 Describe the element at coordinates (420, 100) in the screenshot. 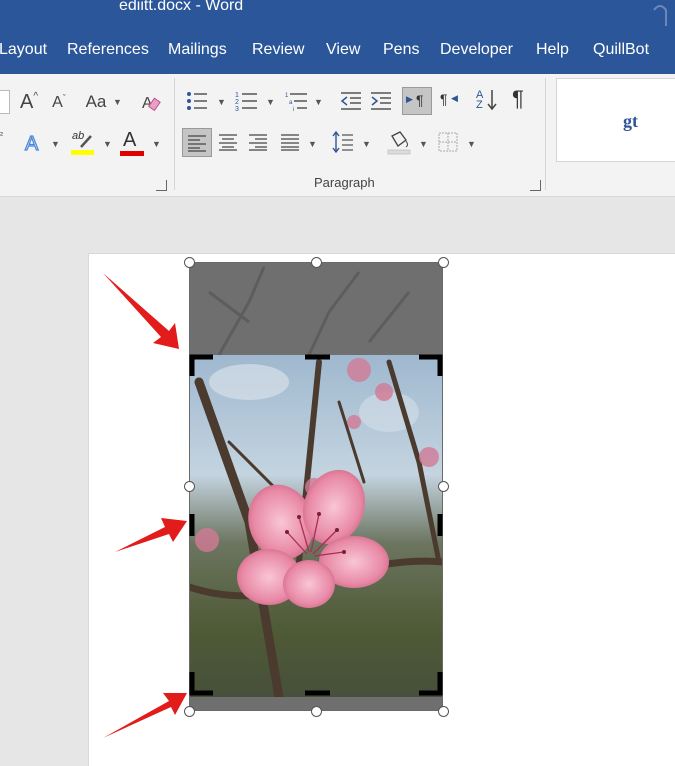

I see `ltr-label: ¶` at that location.